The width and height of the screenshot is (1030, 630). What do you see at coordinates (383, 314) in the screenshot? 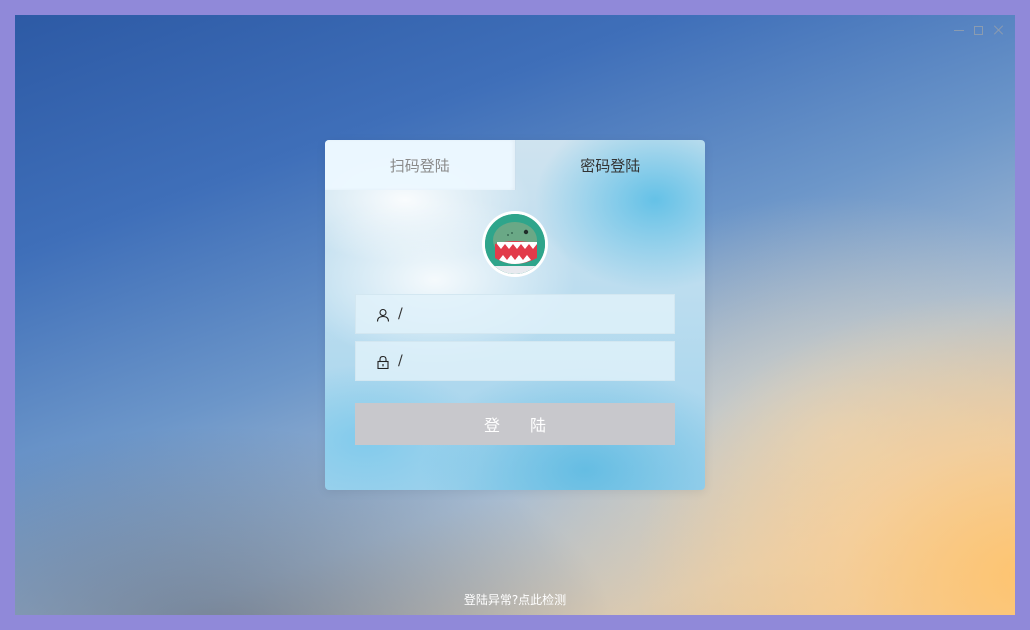
I see `user-icon` at bounding box center [383, 314].